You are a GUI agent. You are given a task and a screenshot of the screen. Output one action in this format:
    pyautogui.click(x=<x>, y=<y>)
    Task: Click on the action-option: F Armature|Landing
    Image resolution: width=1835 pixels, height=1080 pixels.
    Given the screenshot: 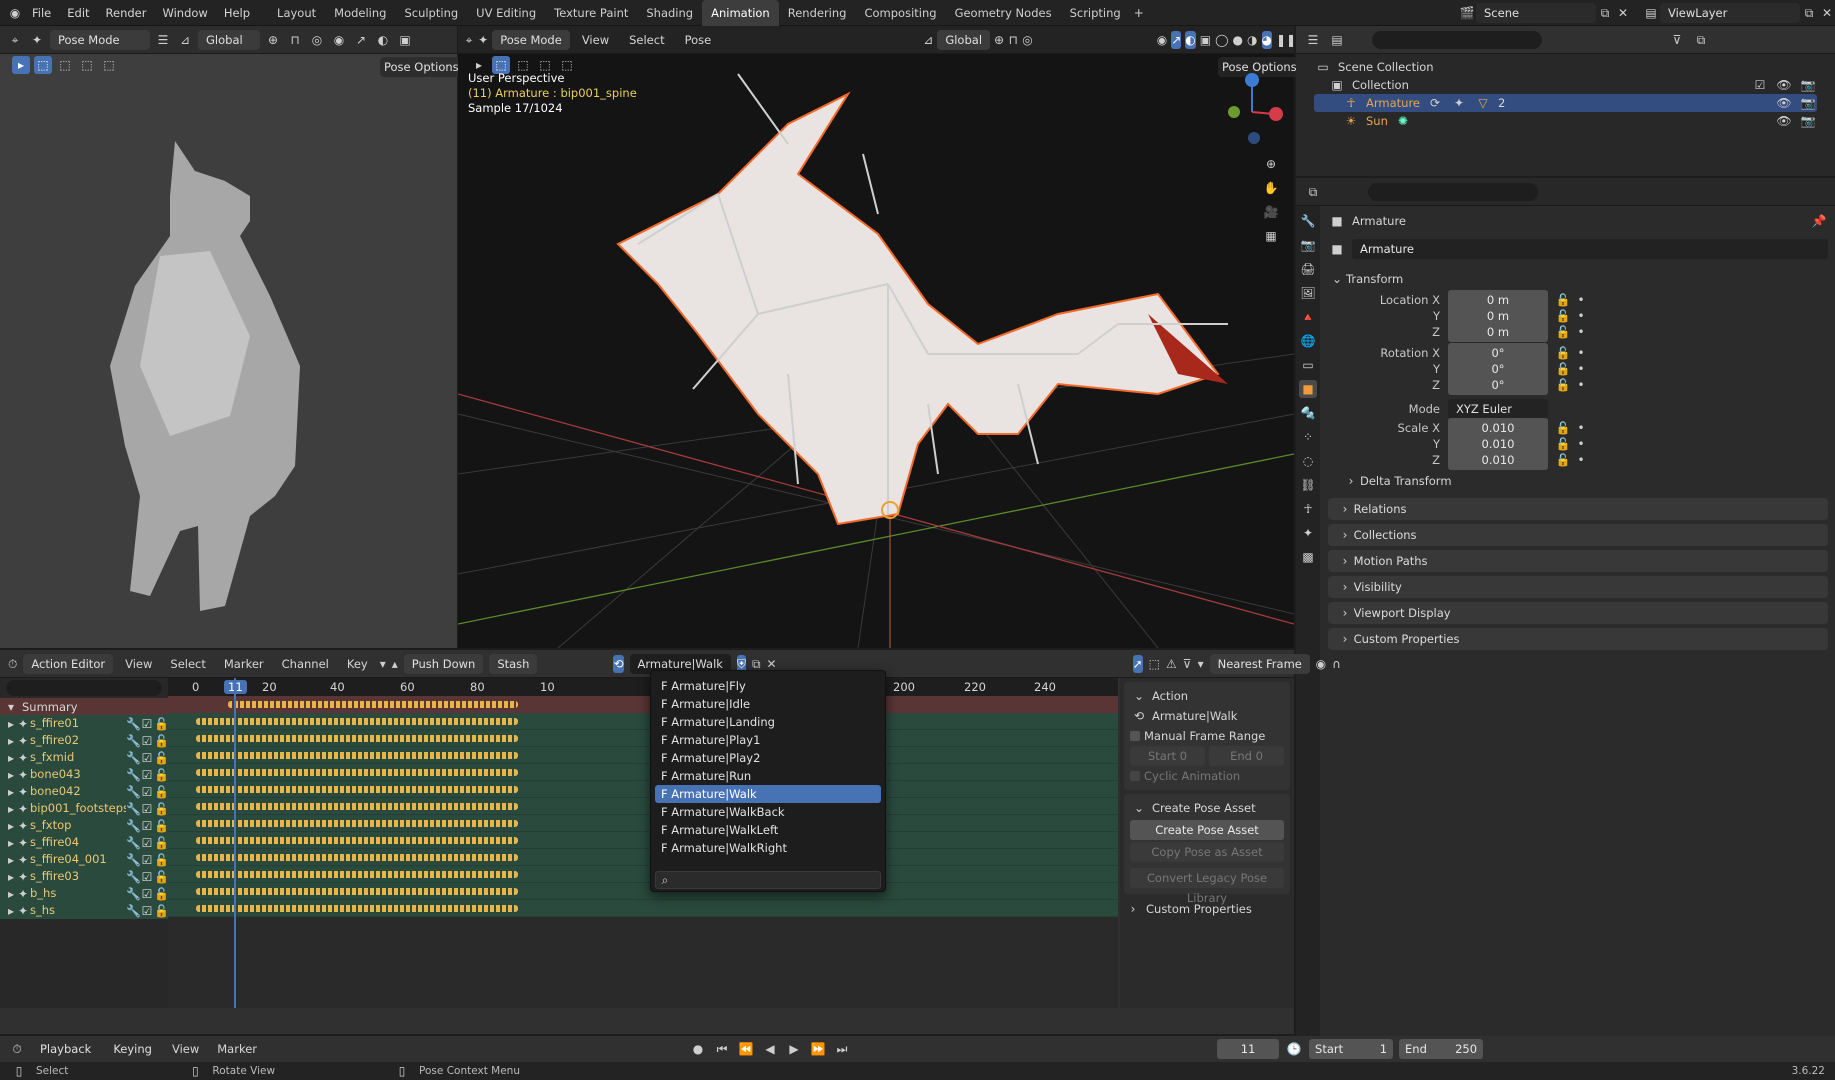 What is the action you would take?
    pyautogui.click(x=768, y=722)
    